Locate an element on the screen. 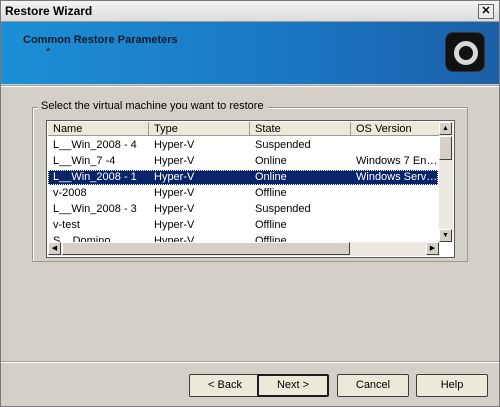 Image resolution: width=500 pixels, height=407 pixels. column-header-type: Type is located at coordinates (199, 129).